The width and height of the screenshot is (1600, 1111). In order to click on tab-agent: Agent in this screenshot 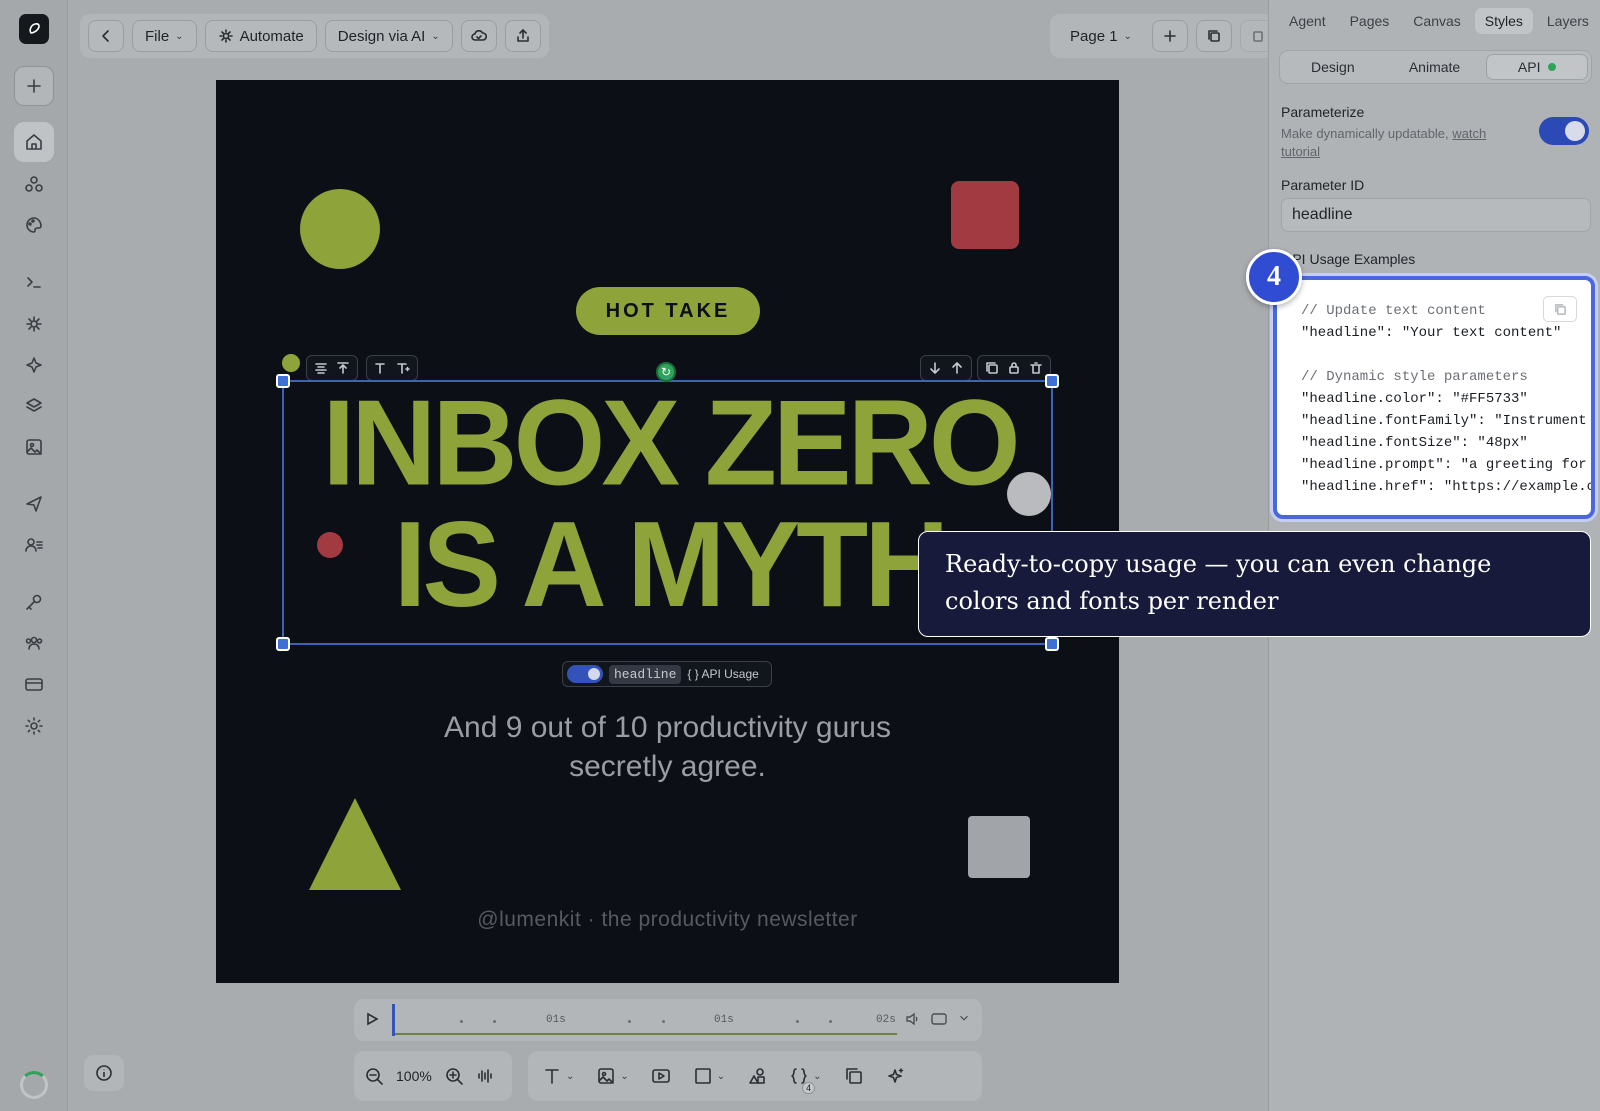, I will do `click(1307, 21)`.